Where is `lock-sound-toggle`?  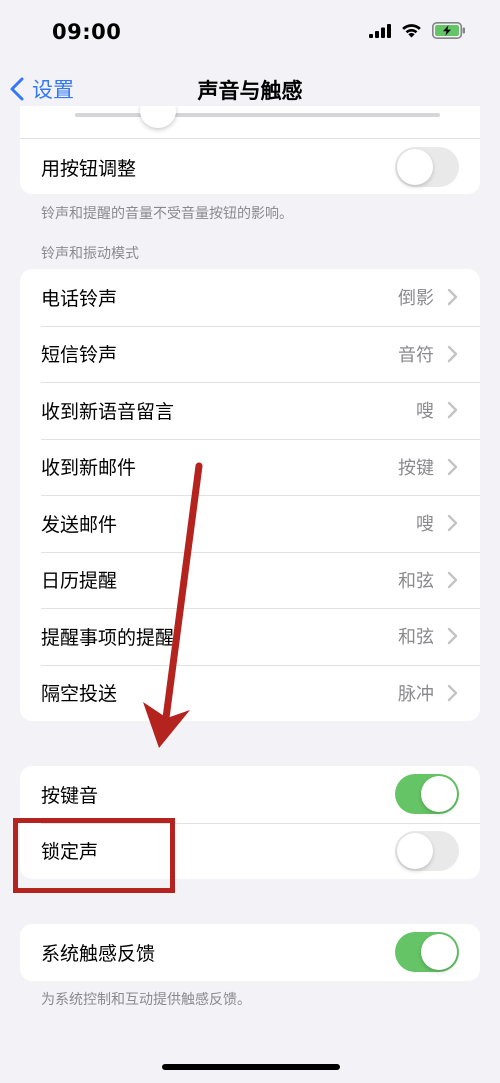
lock-sound-toggle is located at coordinates (427, 850).